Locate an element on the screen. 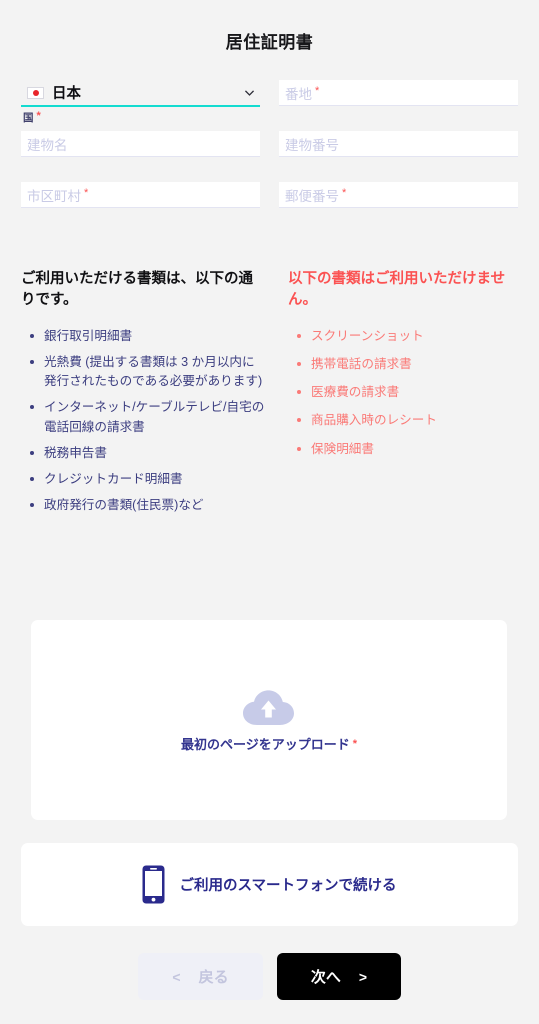  chevron-down-icon is located at coordinates (249, 92).